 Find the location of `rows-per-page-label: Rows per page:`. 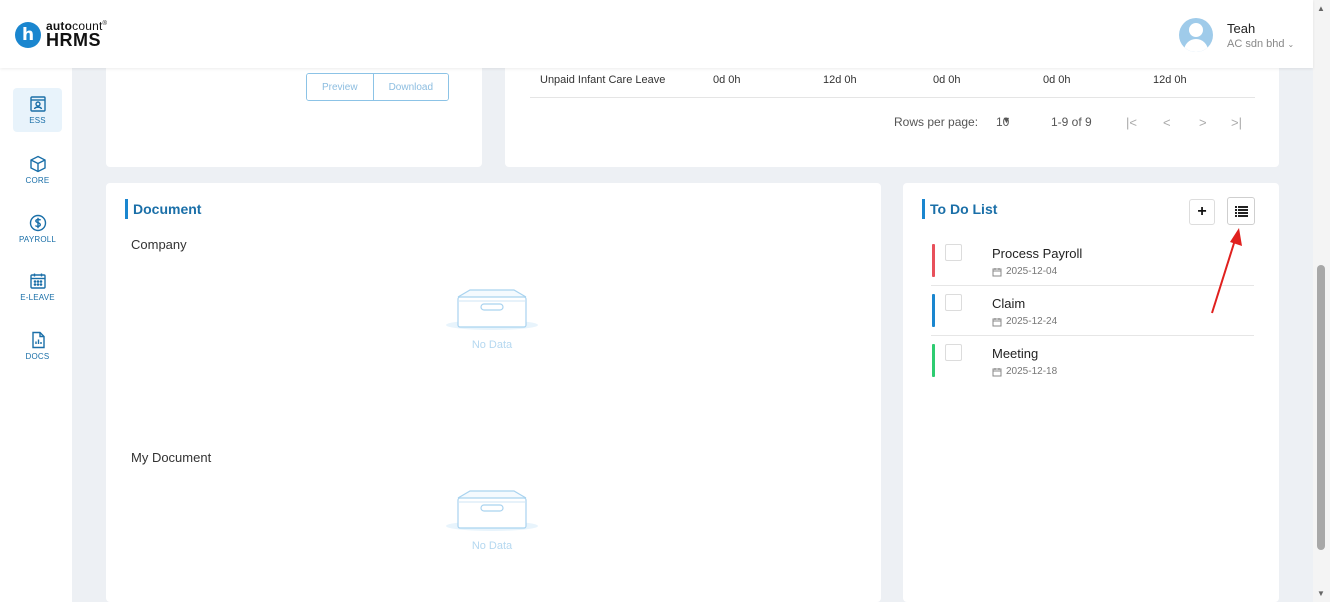

rows-per-page-label: Rows per page: is located at coordinates (936, 122).